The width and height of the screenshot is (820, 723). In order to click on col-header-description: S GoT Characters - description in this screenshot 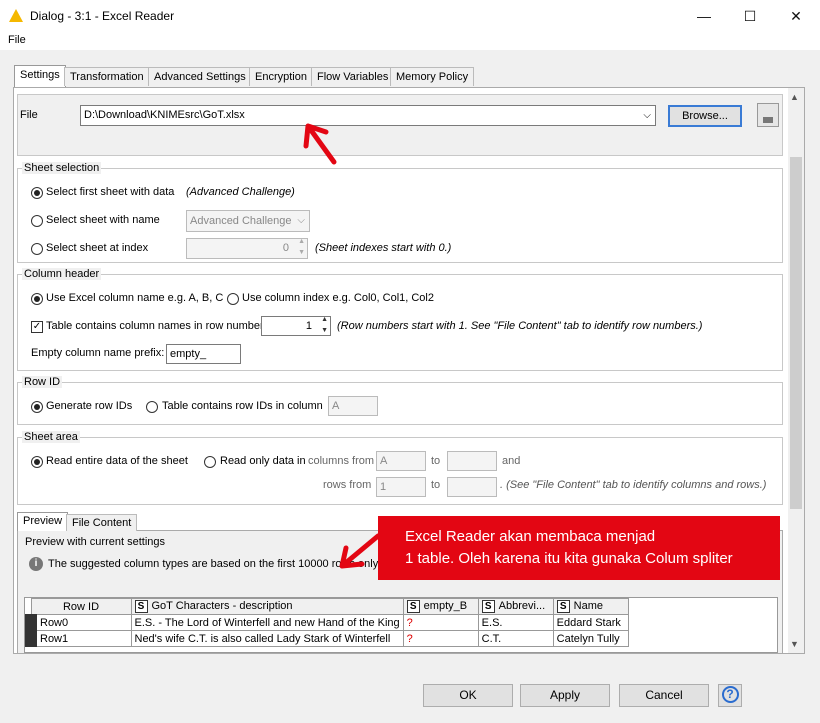, I will do `click(267, 606)`.